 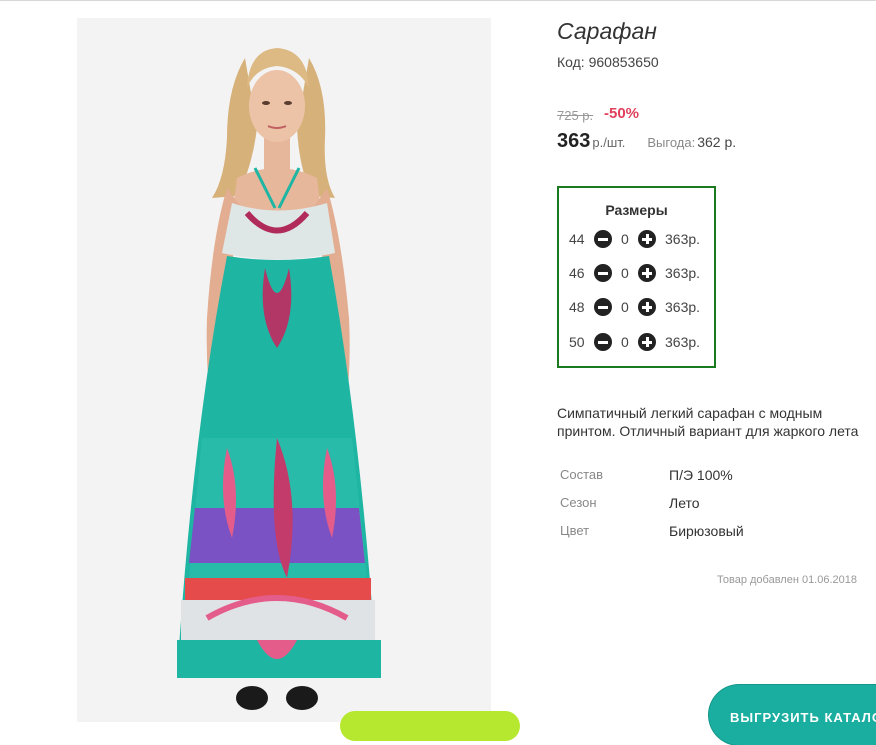 I want to click on size-row: 44 0 363р., so click(x=636, y=239).